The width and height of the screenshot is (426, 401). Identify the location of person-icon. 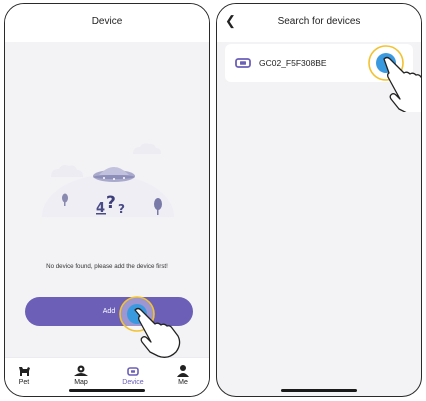
(183, 371).